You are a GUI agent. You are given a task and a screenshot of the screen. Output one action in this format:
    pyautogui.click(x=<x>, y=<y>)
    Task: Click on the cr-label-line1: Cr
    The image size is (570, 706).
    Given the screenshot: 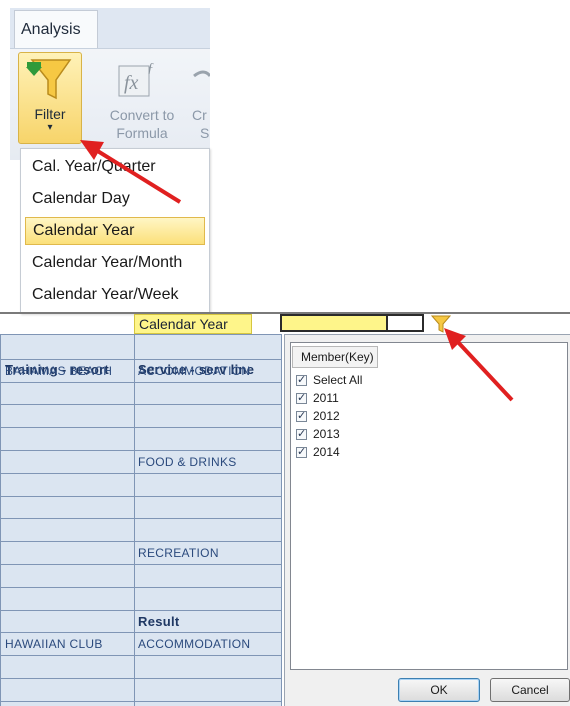 What is the action you would take?
    pyautogui.click(x=199, y=115)
    